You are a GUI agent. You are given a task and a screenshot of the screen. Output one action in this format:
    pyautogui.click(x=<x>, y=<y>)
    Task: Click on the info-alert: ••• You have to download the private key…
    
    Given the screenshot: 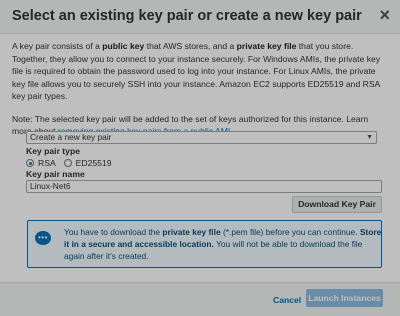 What is the action you would take?
    pyautogui.click(x=204, y=244)
    